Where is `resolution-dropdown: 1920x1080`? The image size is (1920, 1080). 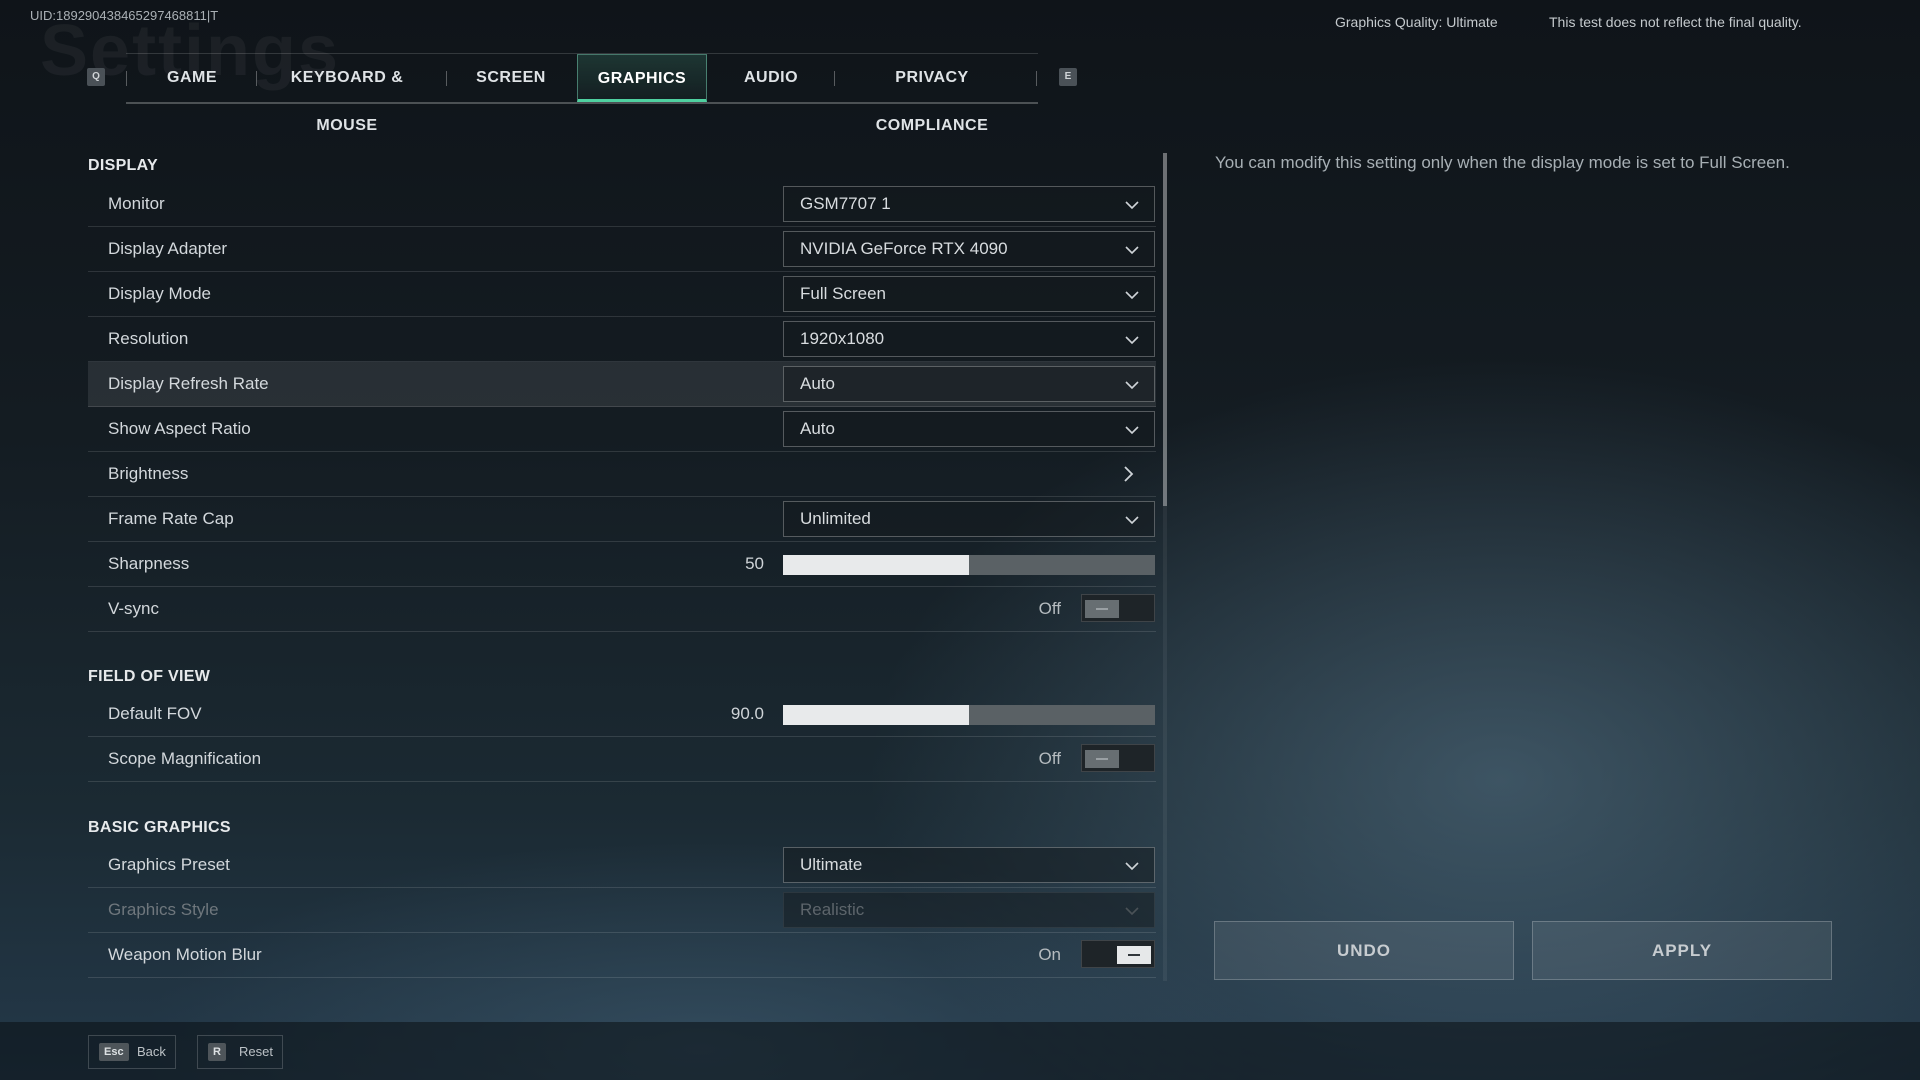 resolution-dropdown: 1920x1080 is located at coordinates (969, 339).